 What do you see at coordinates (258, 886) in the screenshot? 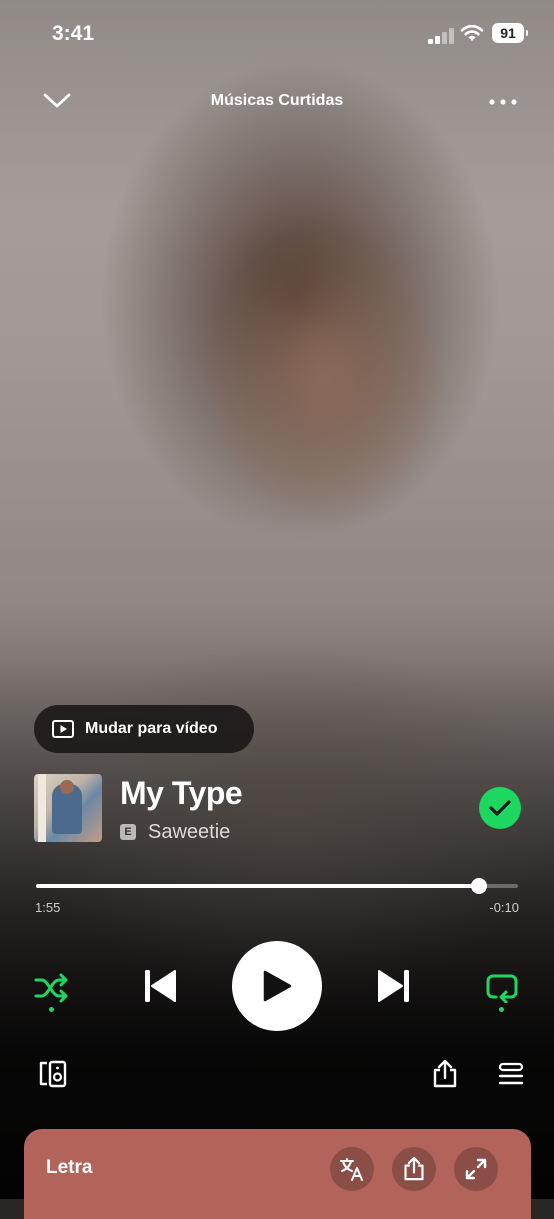
I see `progress-fill` at bounding box center [258, 886].